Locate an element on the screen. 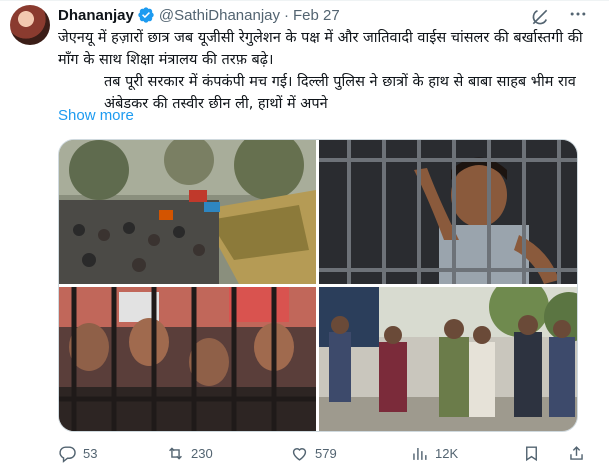 This screenshot has height=470, width=609. repost-icon is located at coordinates (175, 453).